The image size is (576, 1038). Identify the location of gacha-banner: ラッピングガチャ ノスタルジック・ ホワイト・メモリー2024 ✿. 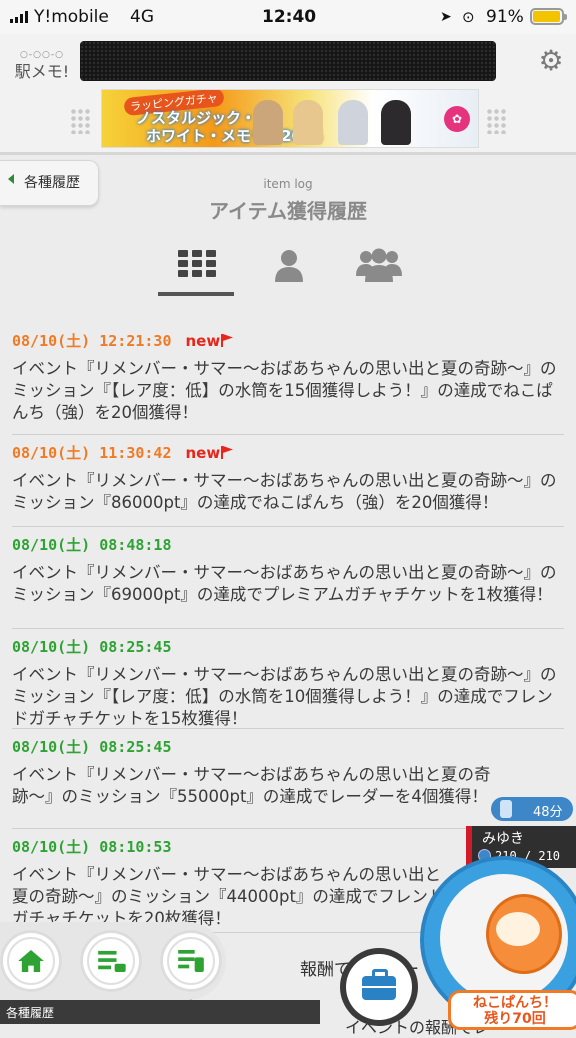
(290, 118).